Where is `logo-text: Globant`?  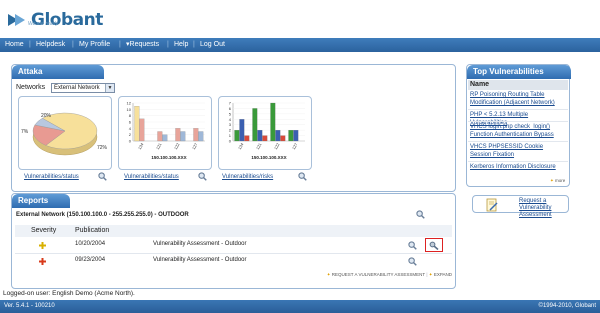
logo-text: Globant is located at coordinates (67, 20).